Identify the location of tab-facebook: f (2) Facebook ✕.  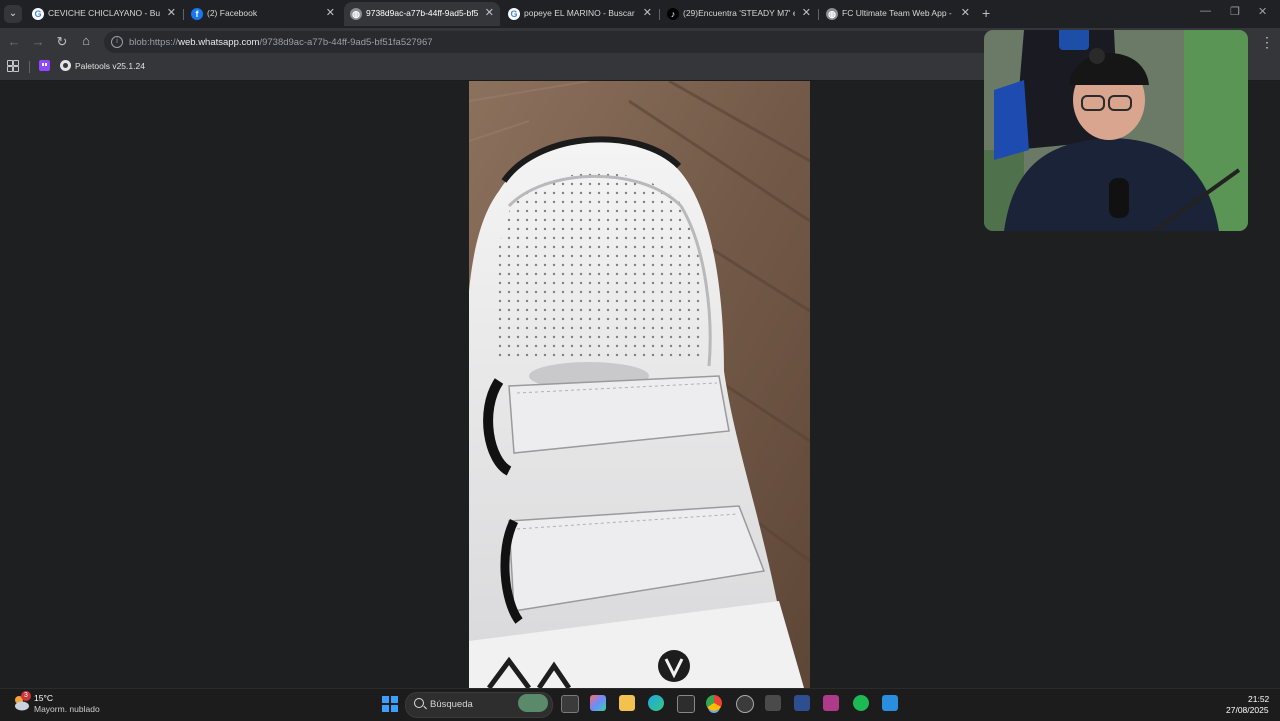
(263, 14).